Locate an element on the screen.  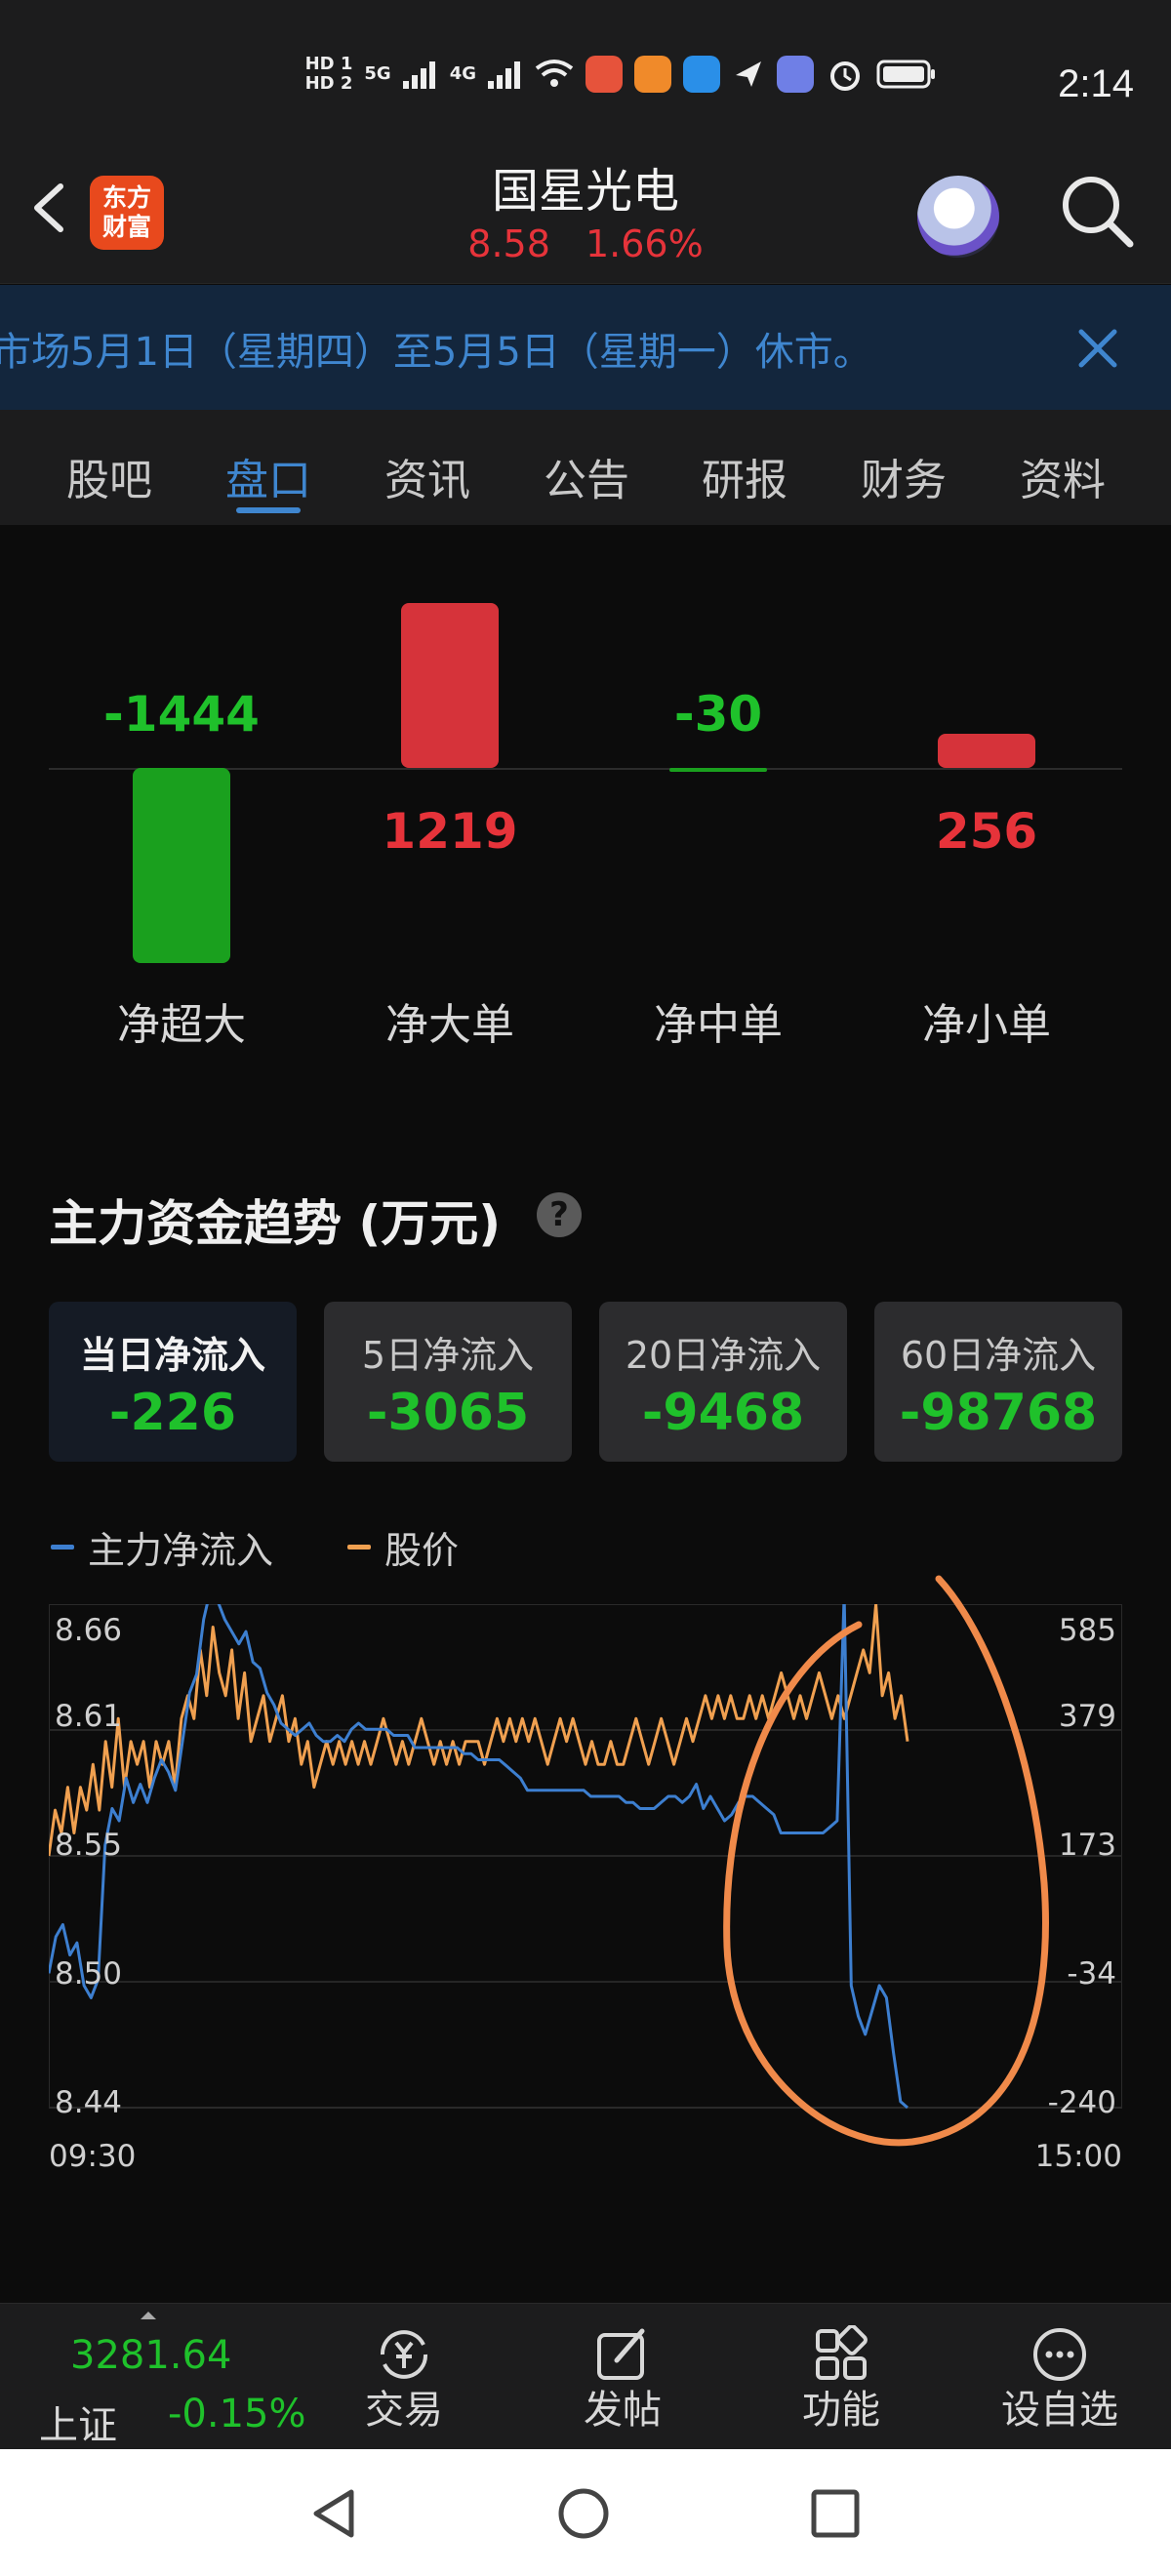
help-icon: ? is located at coordinates (559, 1214).